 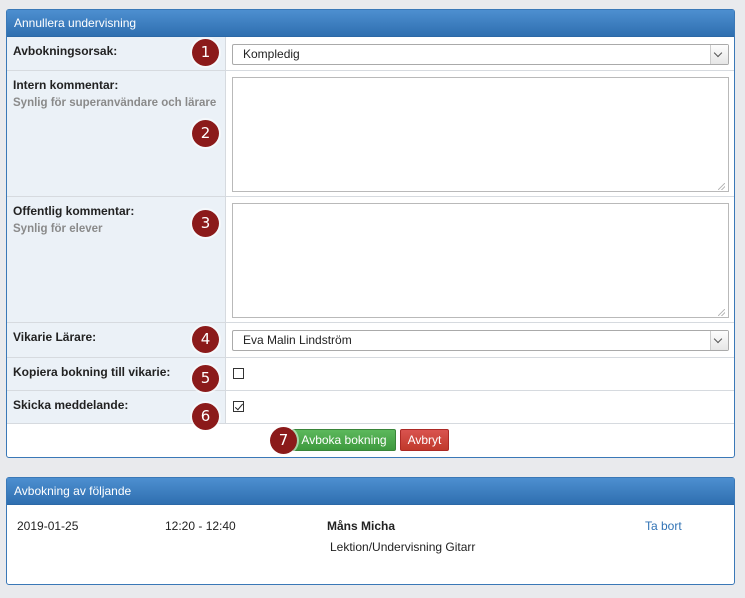 I want to click on remove-link: Ta bort, so click(x=663, y=526).